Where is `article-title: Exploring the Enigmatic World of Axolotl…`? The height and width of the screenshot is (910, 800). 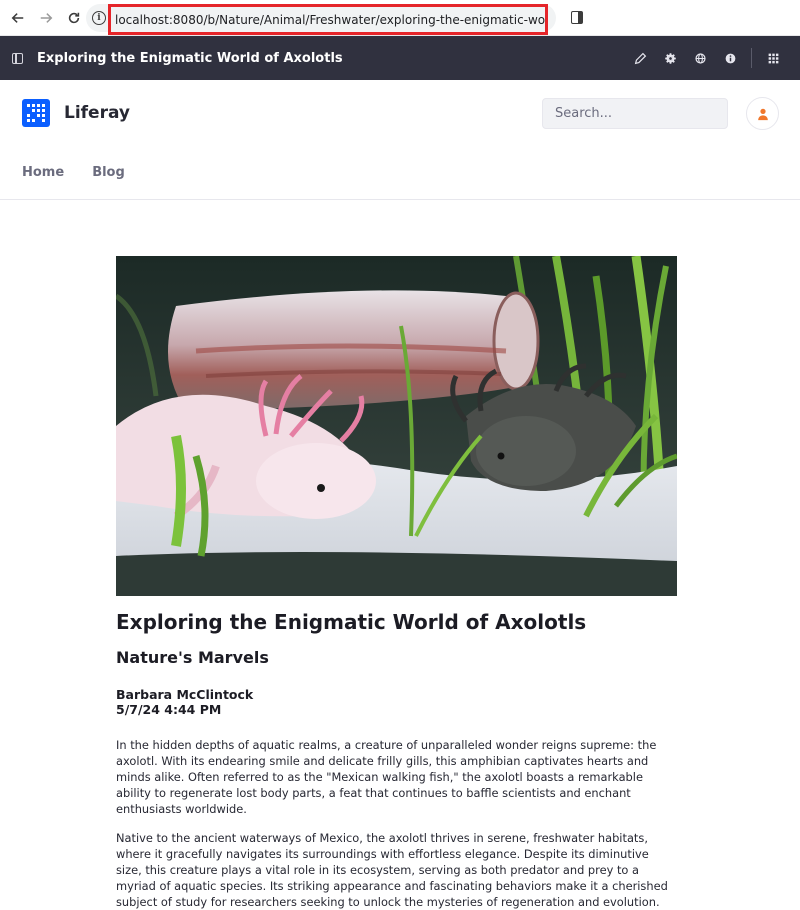
article-title: Exploring the Enigmatic World of Axolotl… is located at coordinates (351, 622).